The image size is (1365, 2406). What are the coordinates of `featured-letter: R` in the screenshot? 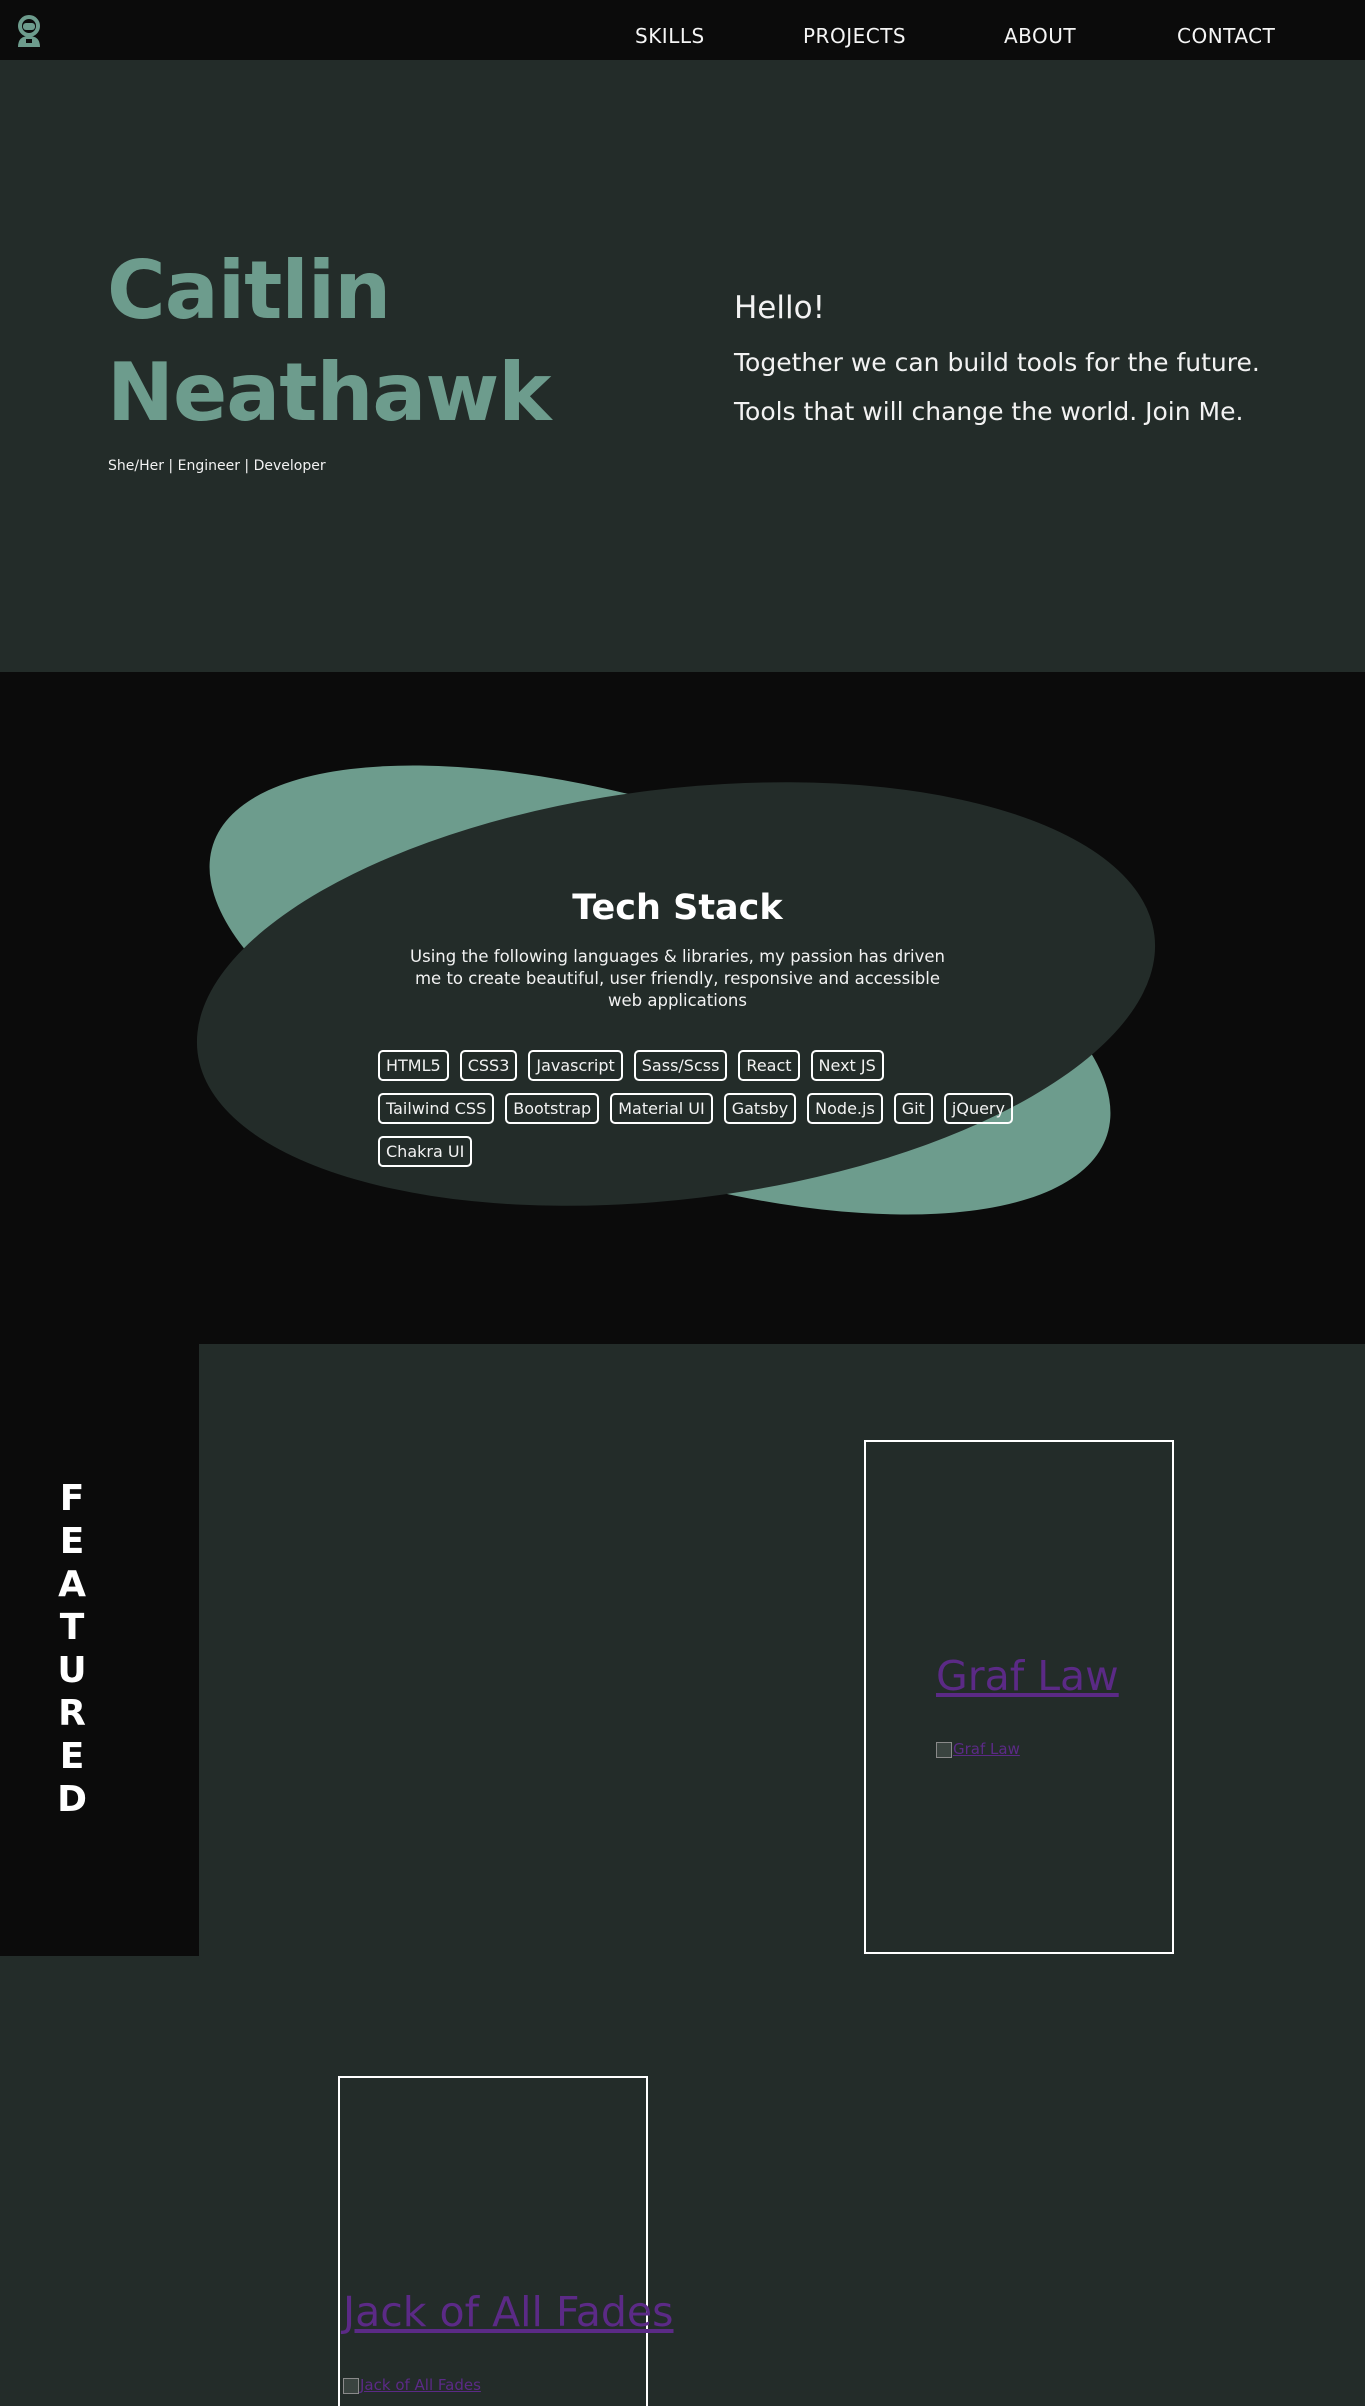 It's located at (72, 1713).